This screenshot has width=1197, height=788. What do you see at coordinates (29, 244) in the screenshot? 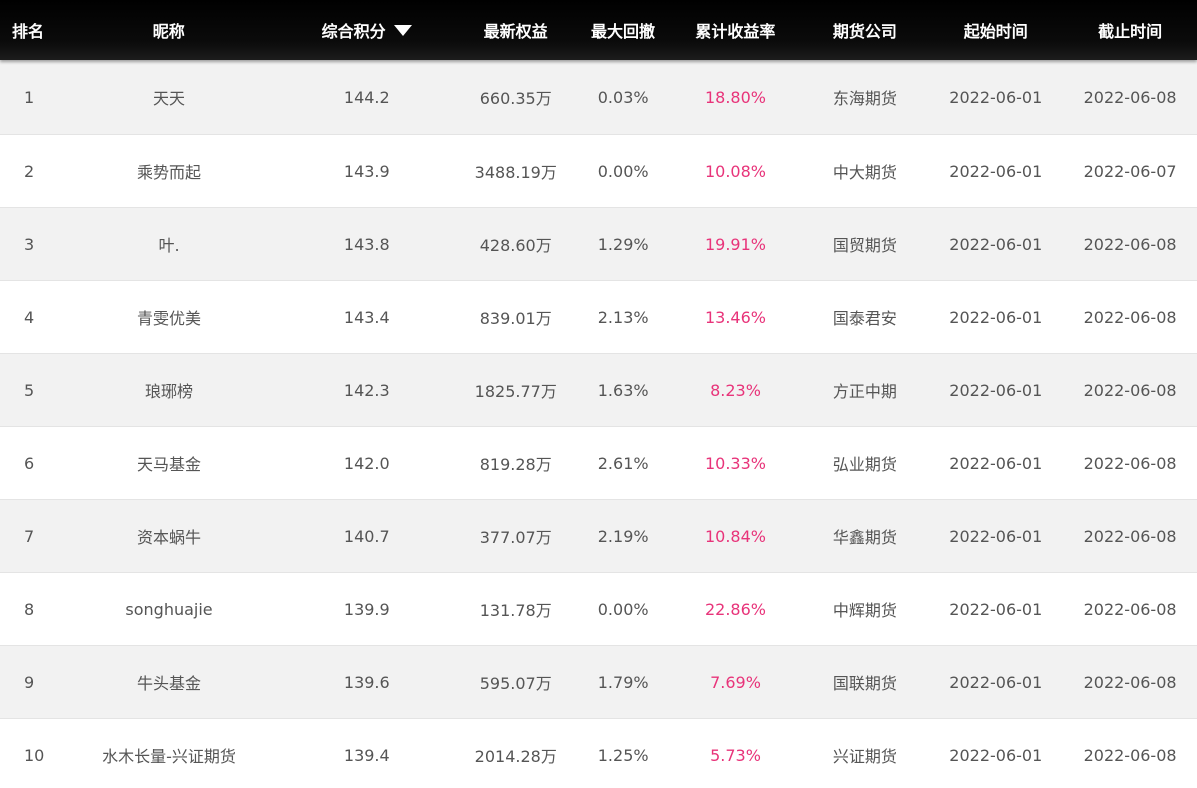
I see `cell-rank: 3` at bounding box center [29, 244].